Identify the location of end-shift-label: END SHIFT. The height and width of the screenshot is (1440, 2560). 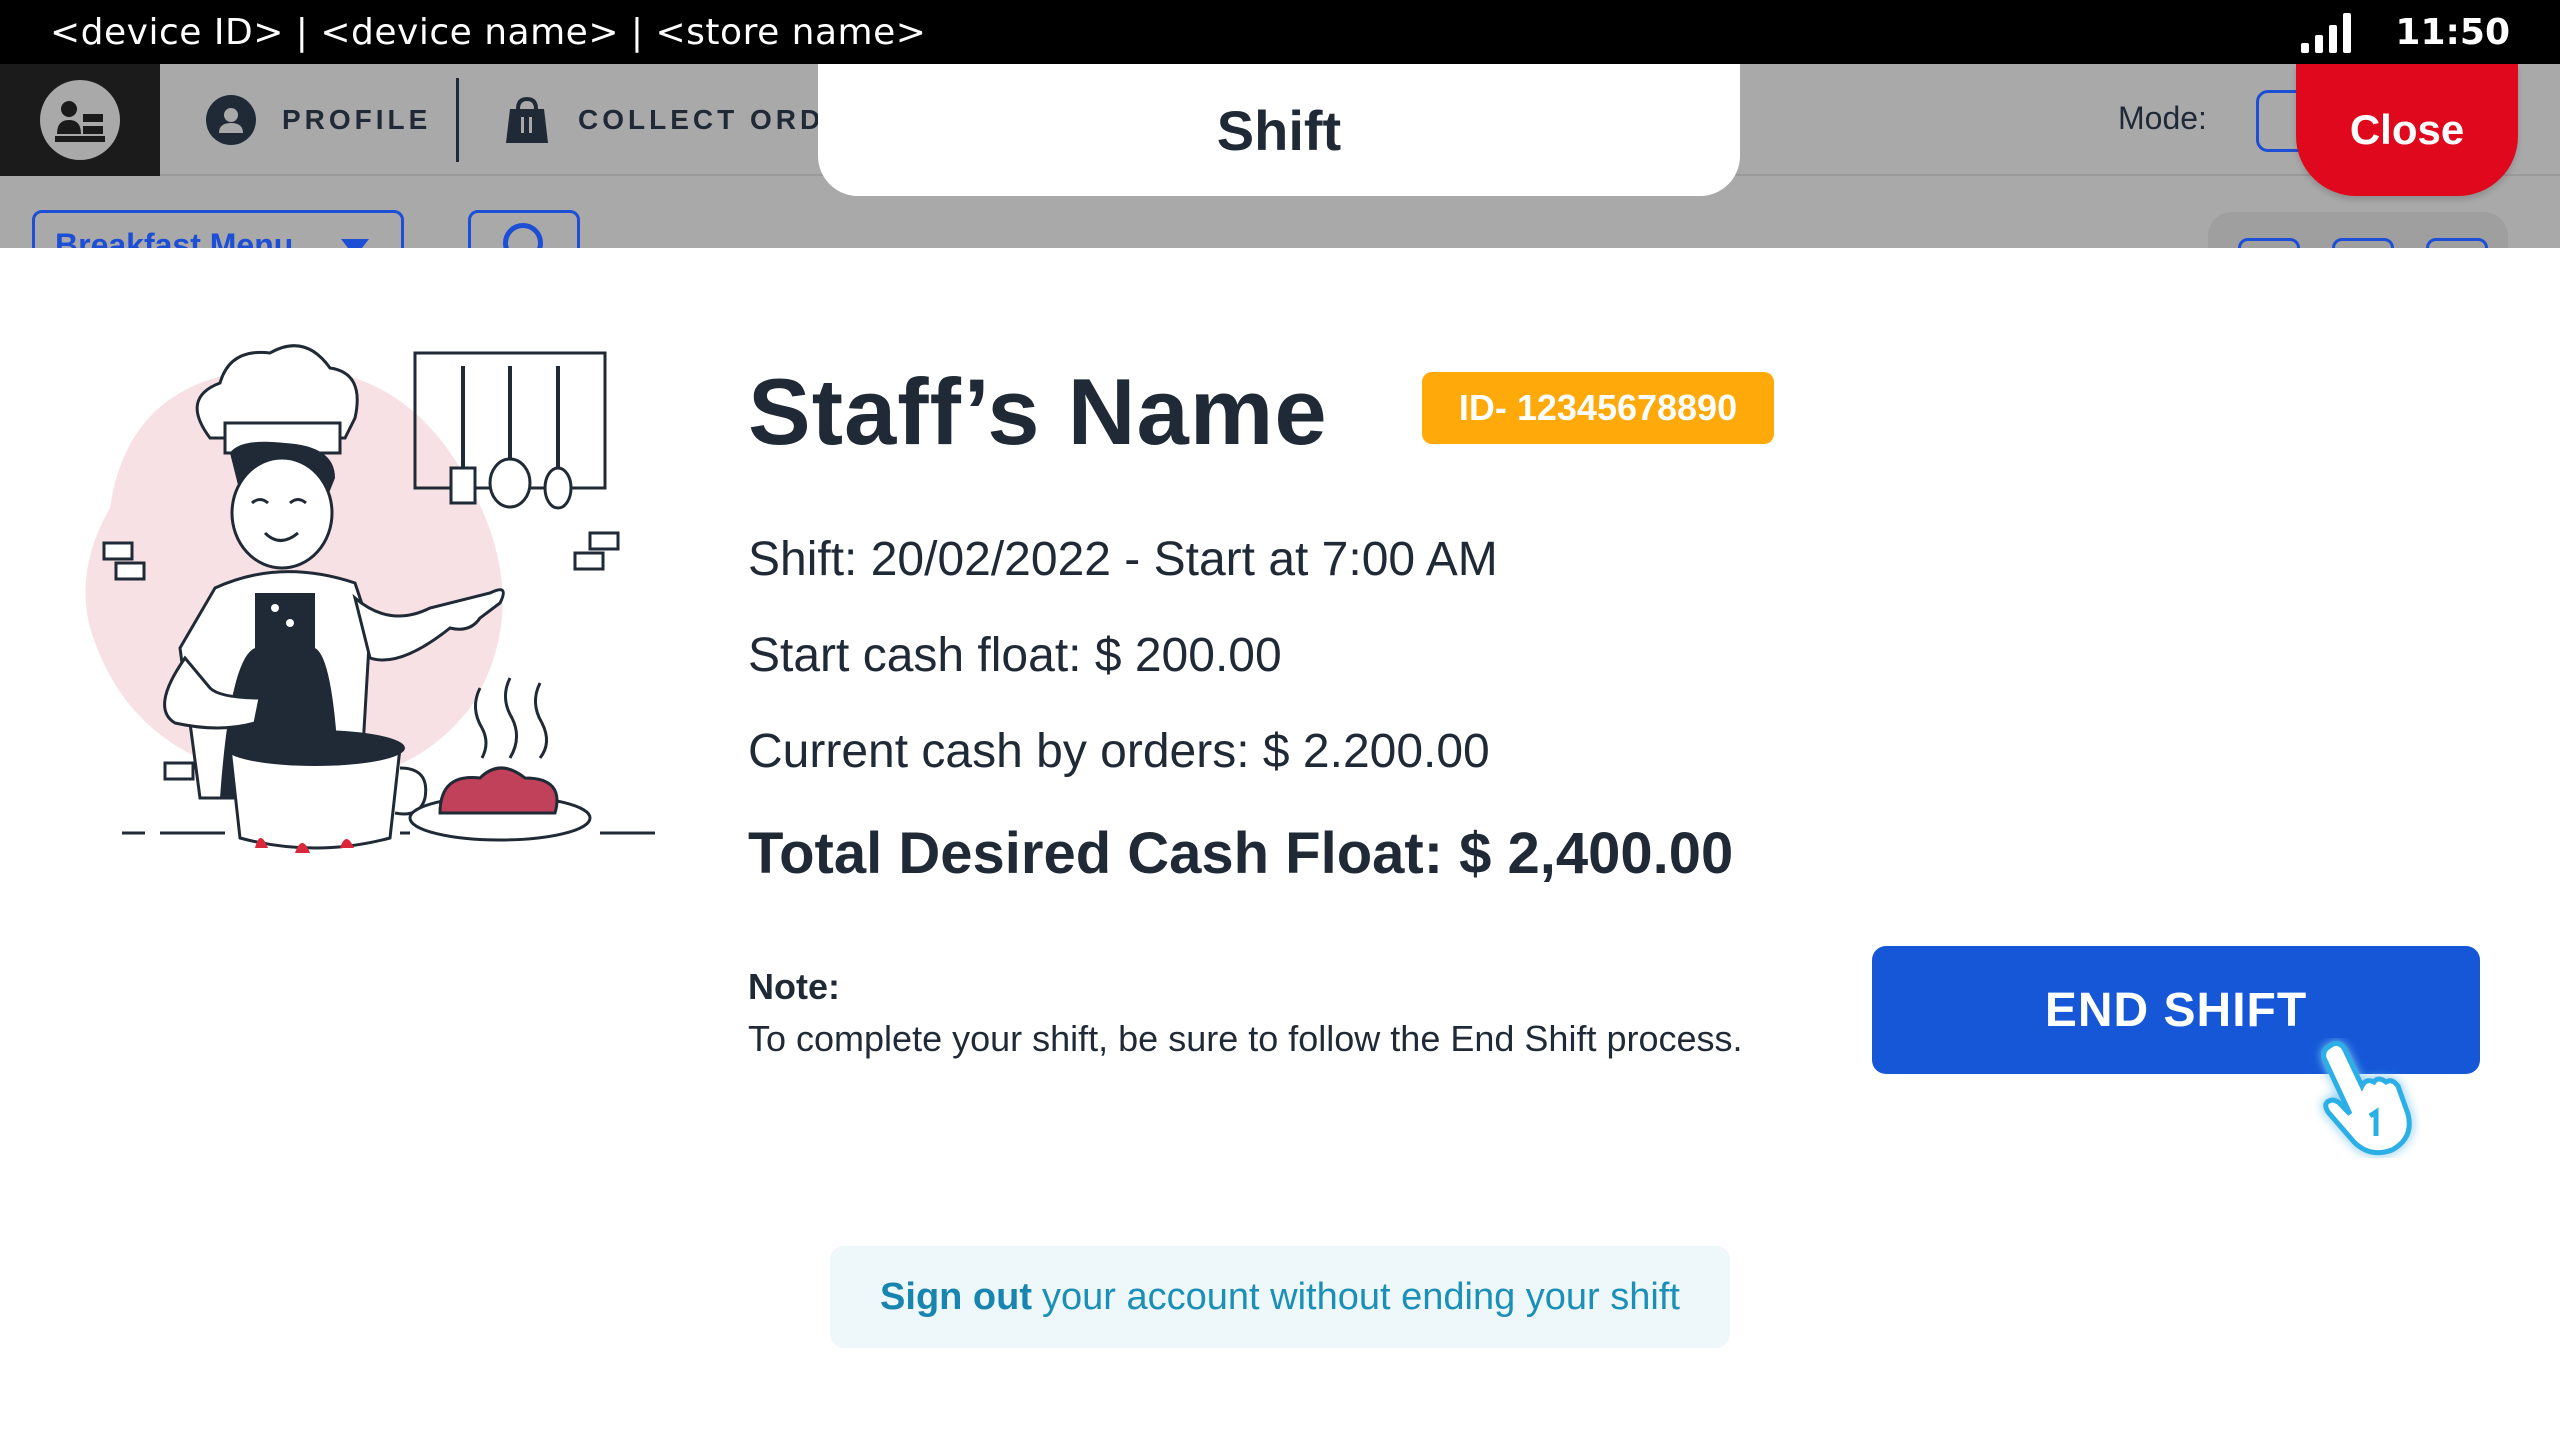
(2176, 1010).